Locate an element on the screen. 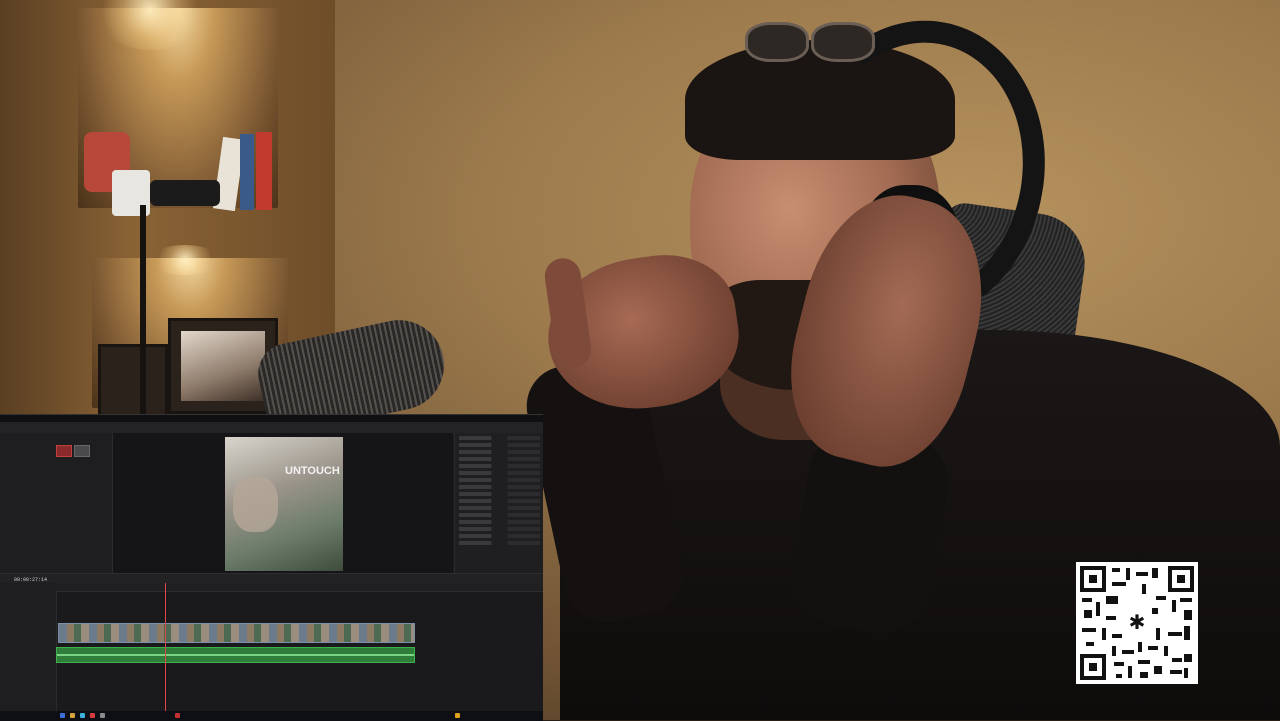  preview-frame: UNTOUCH is located at coordinates (284, 504).